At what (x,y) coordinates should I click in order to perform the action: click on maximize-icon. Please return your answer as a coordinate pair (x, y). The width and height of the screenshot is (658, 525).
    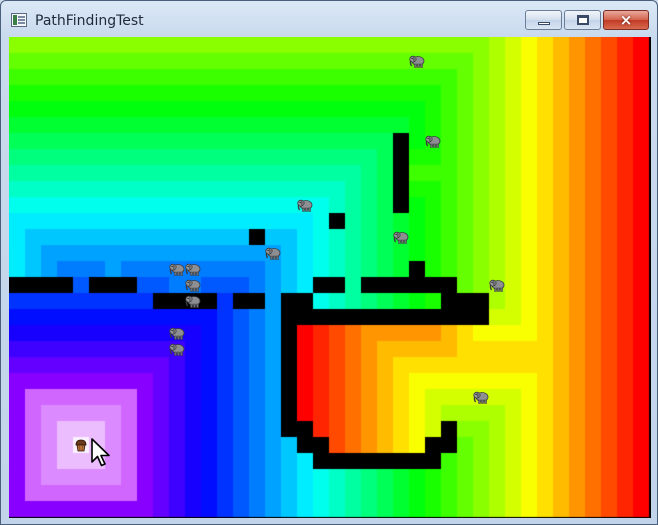
    Looking at the image, I should click on (583, 20).